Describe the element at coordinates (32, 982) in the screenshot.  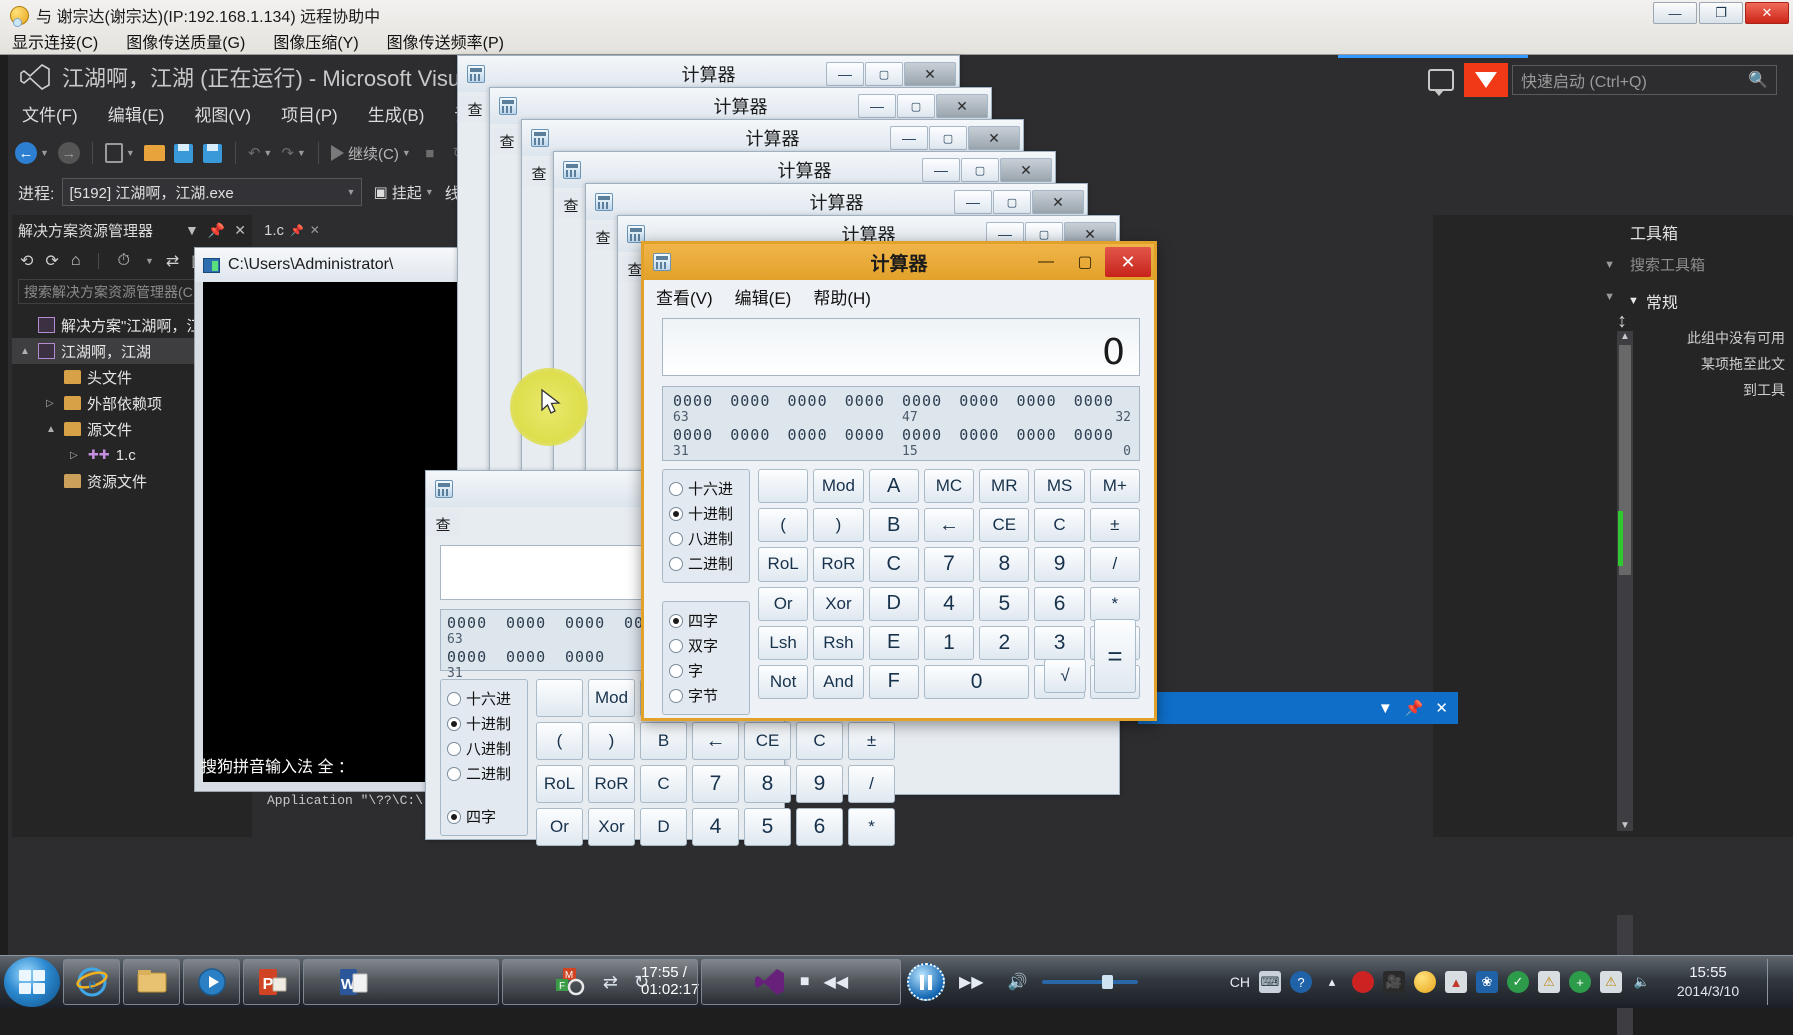
I see `start-button` at that location.